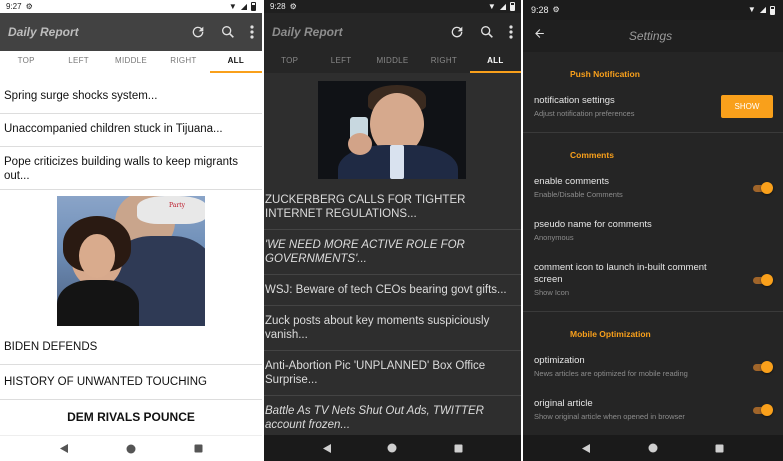 The width and height of the screenshot is (783, 461). I want to click on back-arrow-icon, so click(539, 36).